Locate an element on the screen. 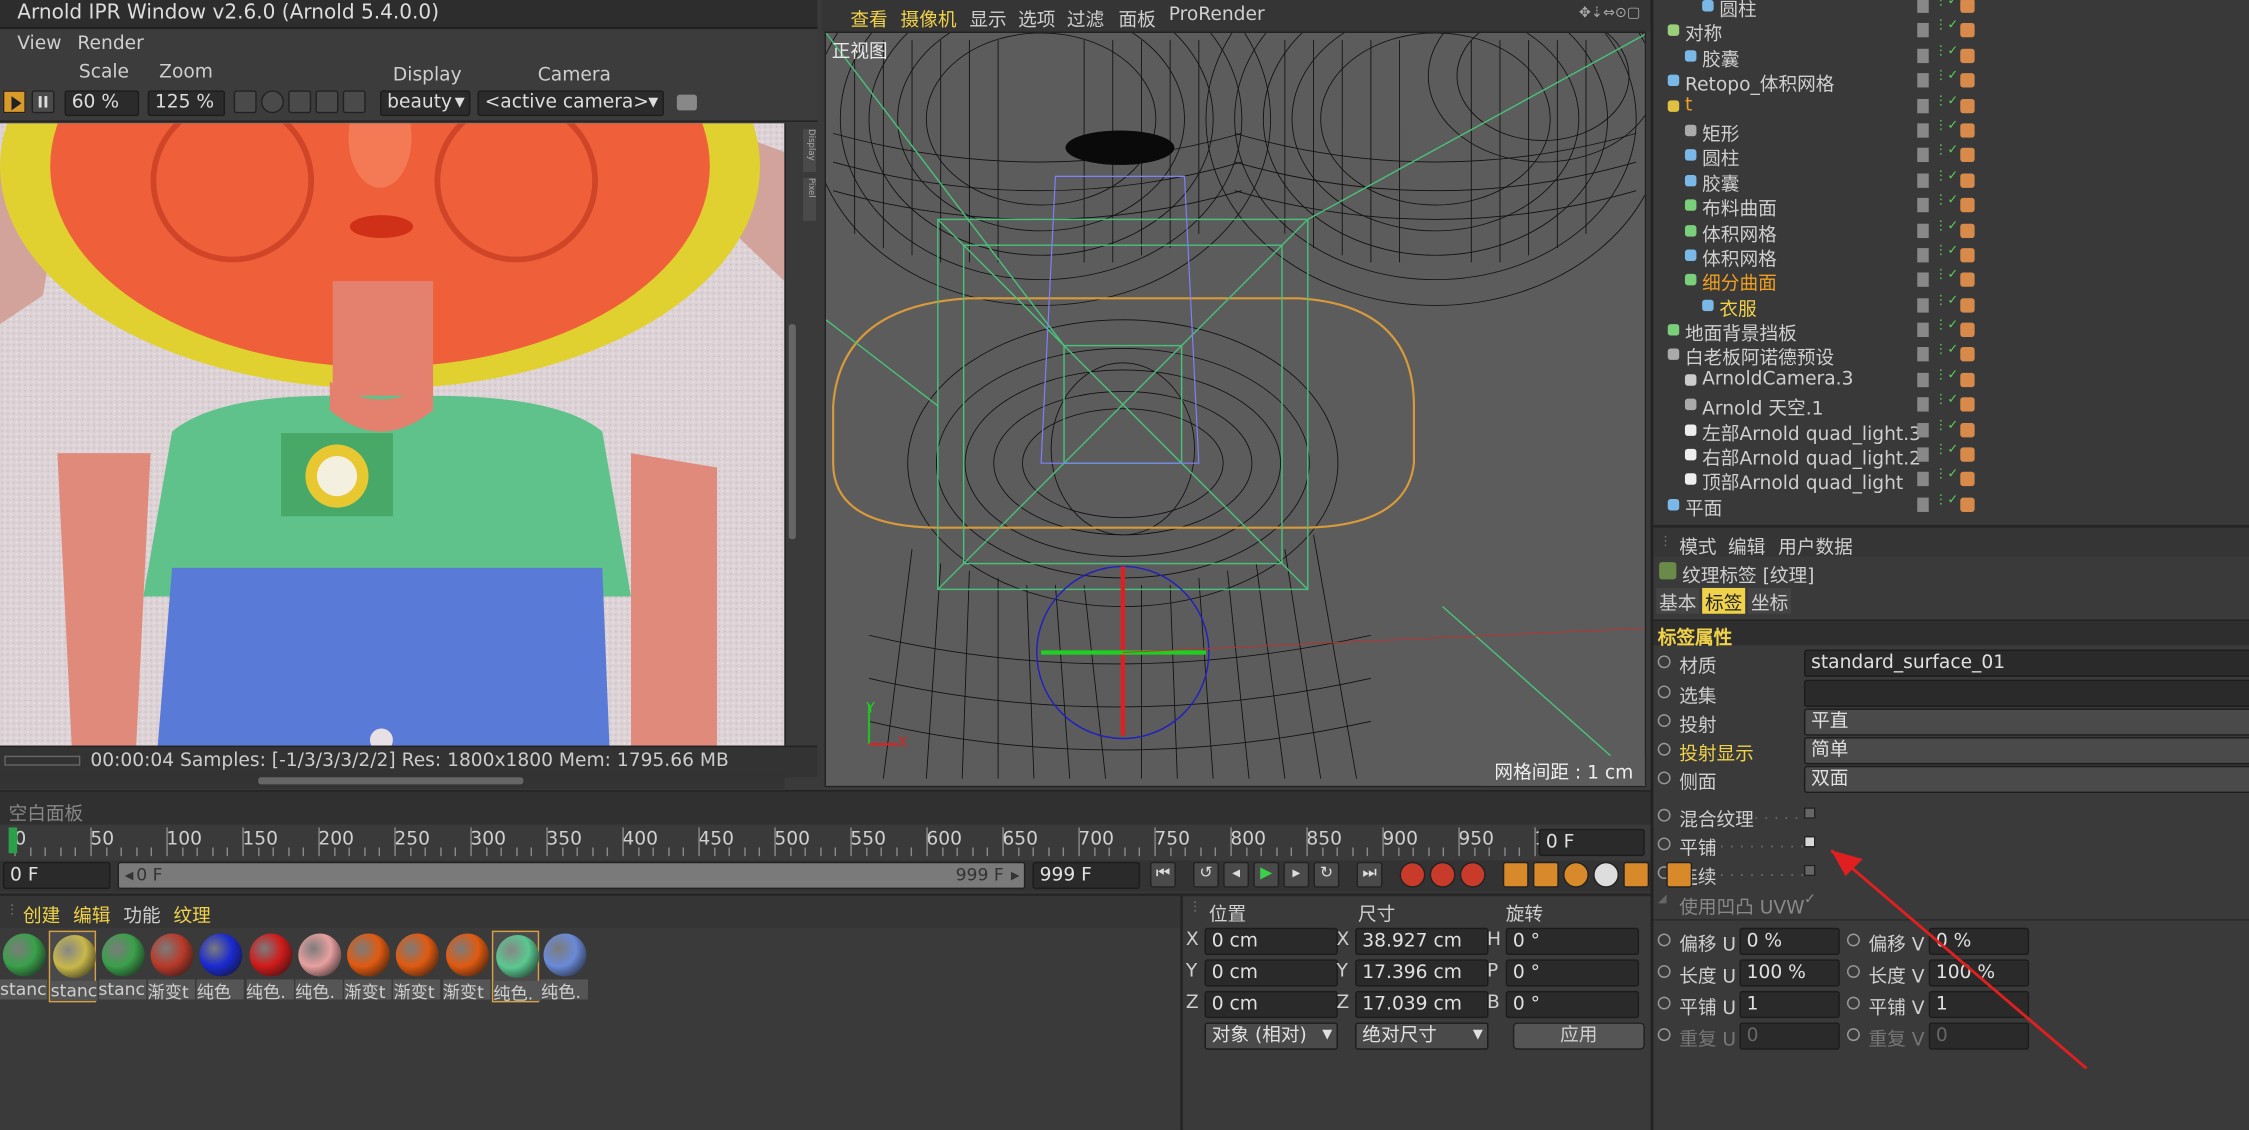  tab-basic: 基本 is located at coordinates (1678, 601).